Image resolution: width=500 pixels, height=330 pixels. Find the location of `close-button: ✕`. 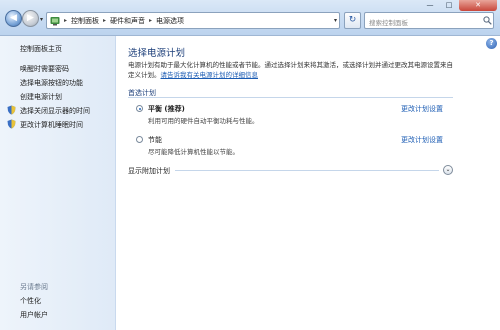

close-button: ✕ is located at coordinates (478, 5).